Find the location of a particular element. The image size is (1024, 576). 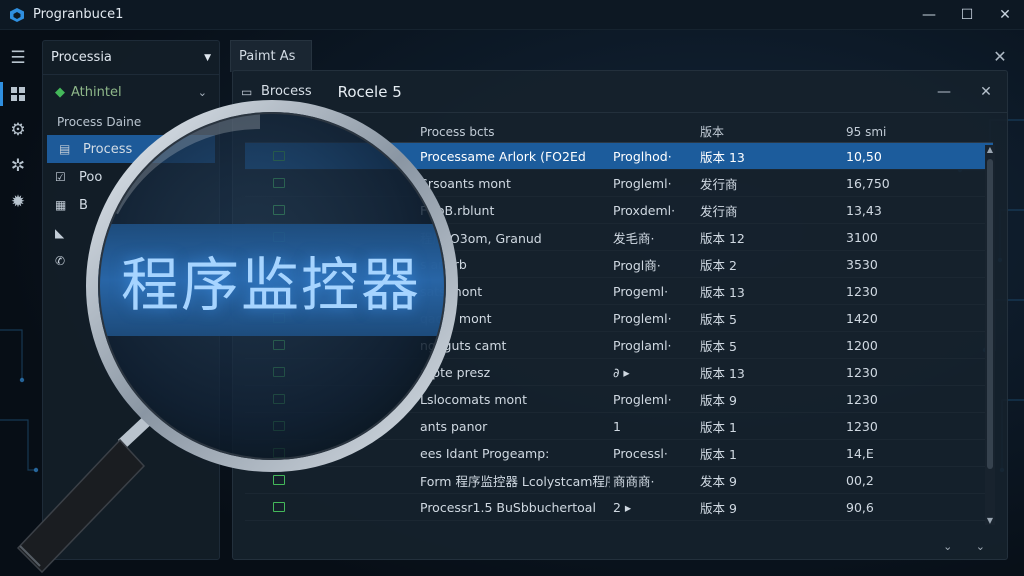

minimize-button: — is located at coordinates (929, 15).